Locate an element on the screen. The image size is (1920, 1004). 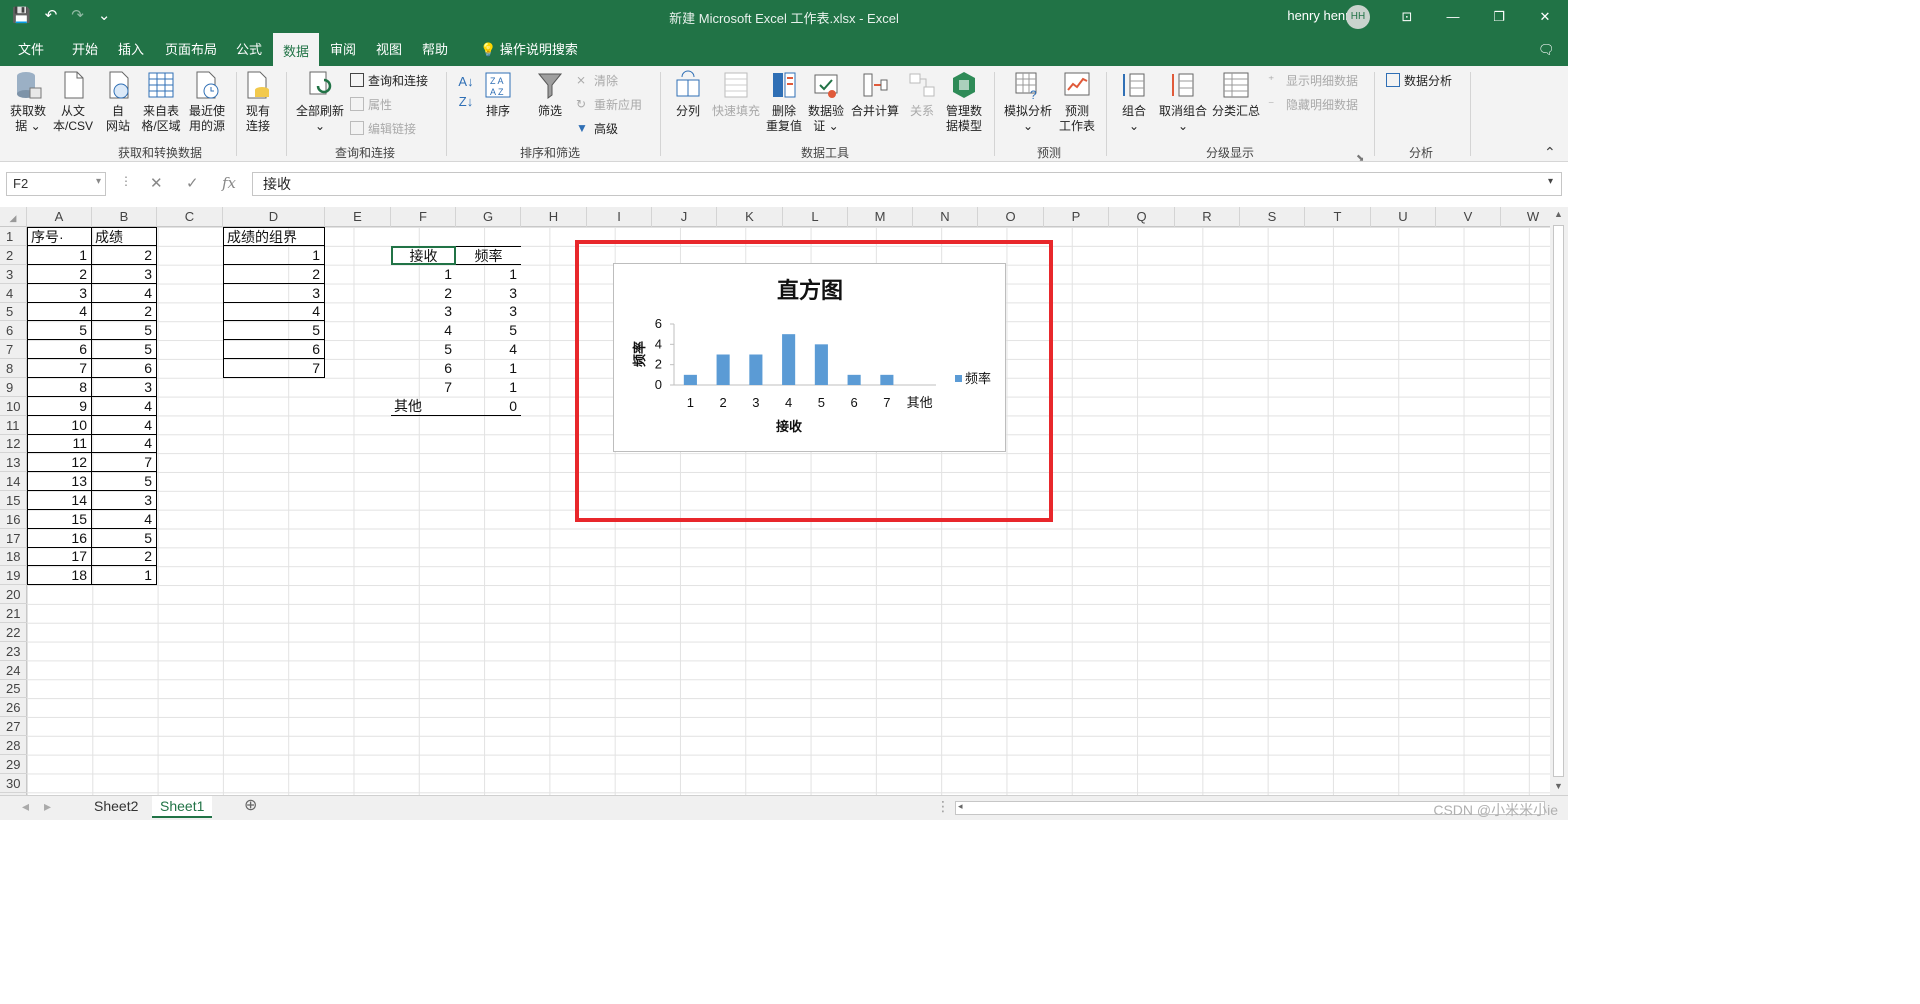
get-data-button: 获取数 据 ⌄ is located at coordinates (28, 102).